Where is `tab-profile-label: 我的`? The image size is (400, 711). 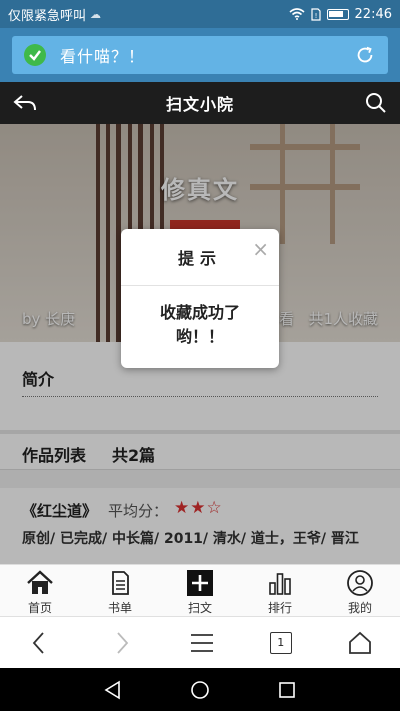
tab-profile-label: 我的 is located at coordinates (359, 608).